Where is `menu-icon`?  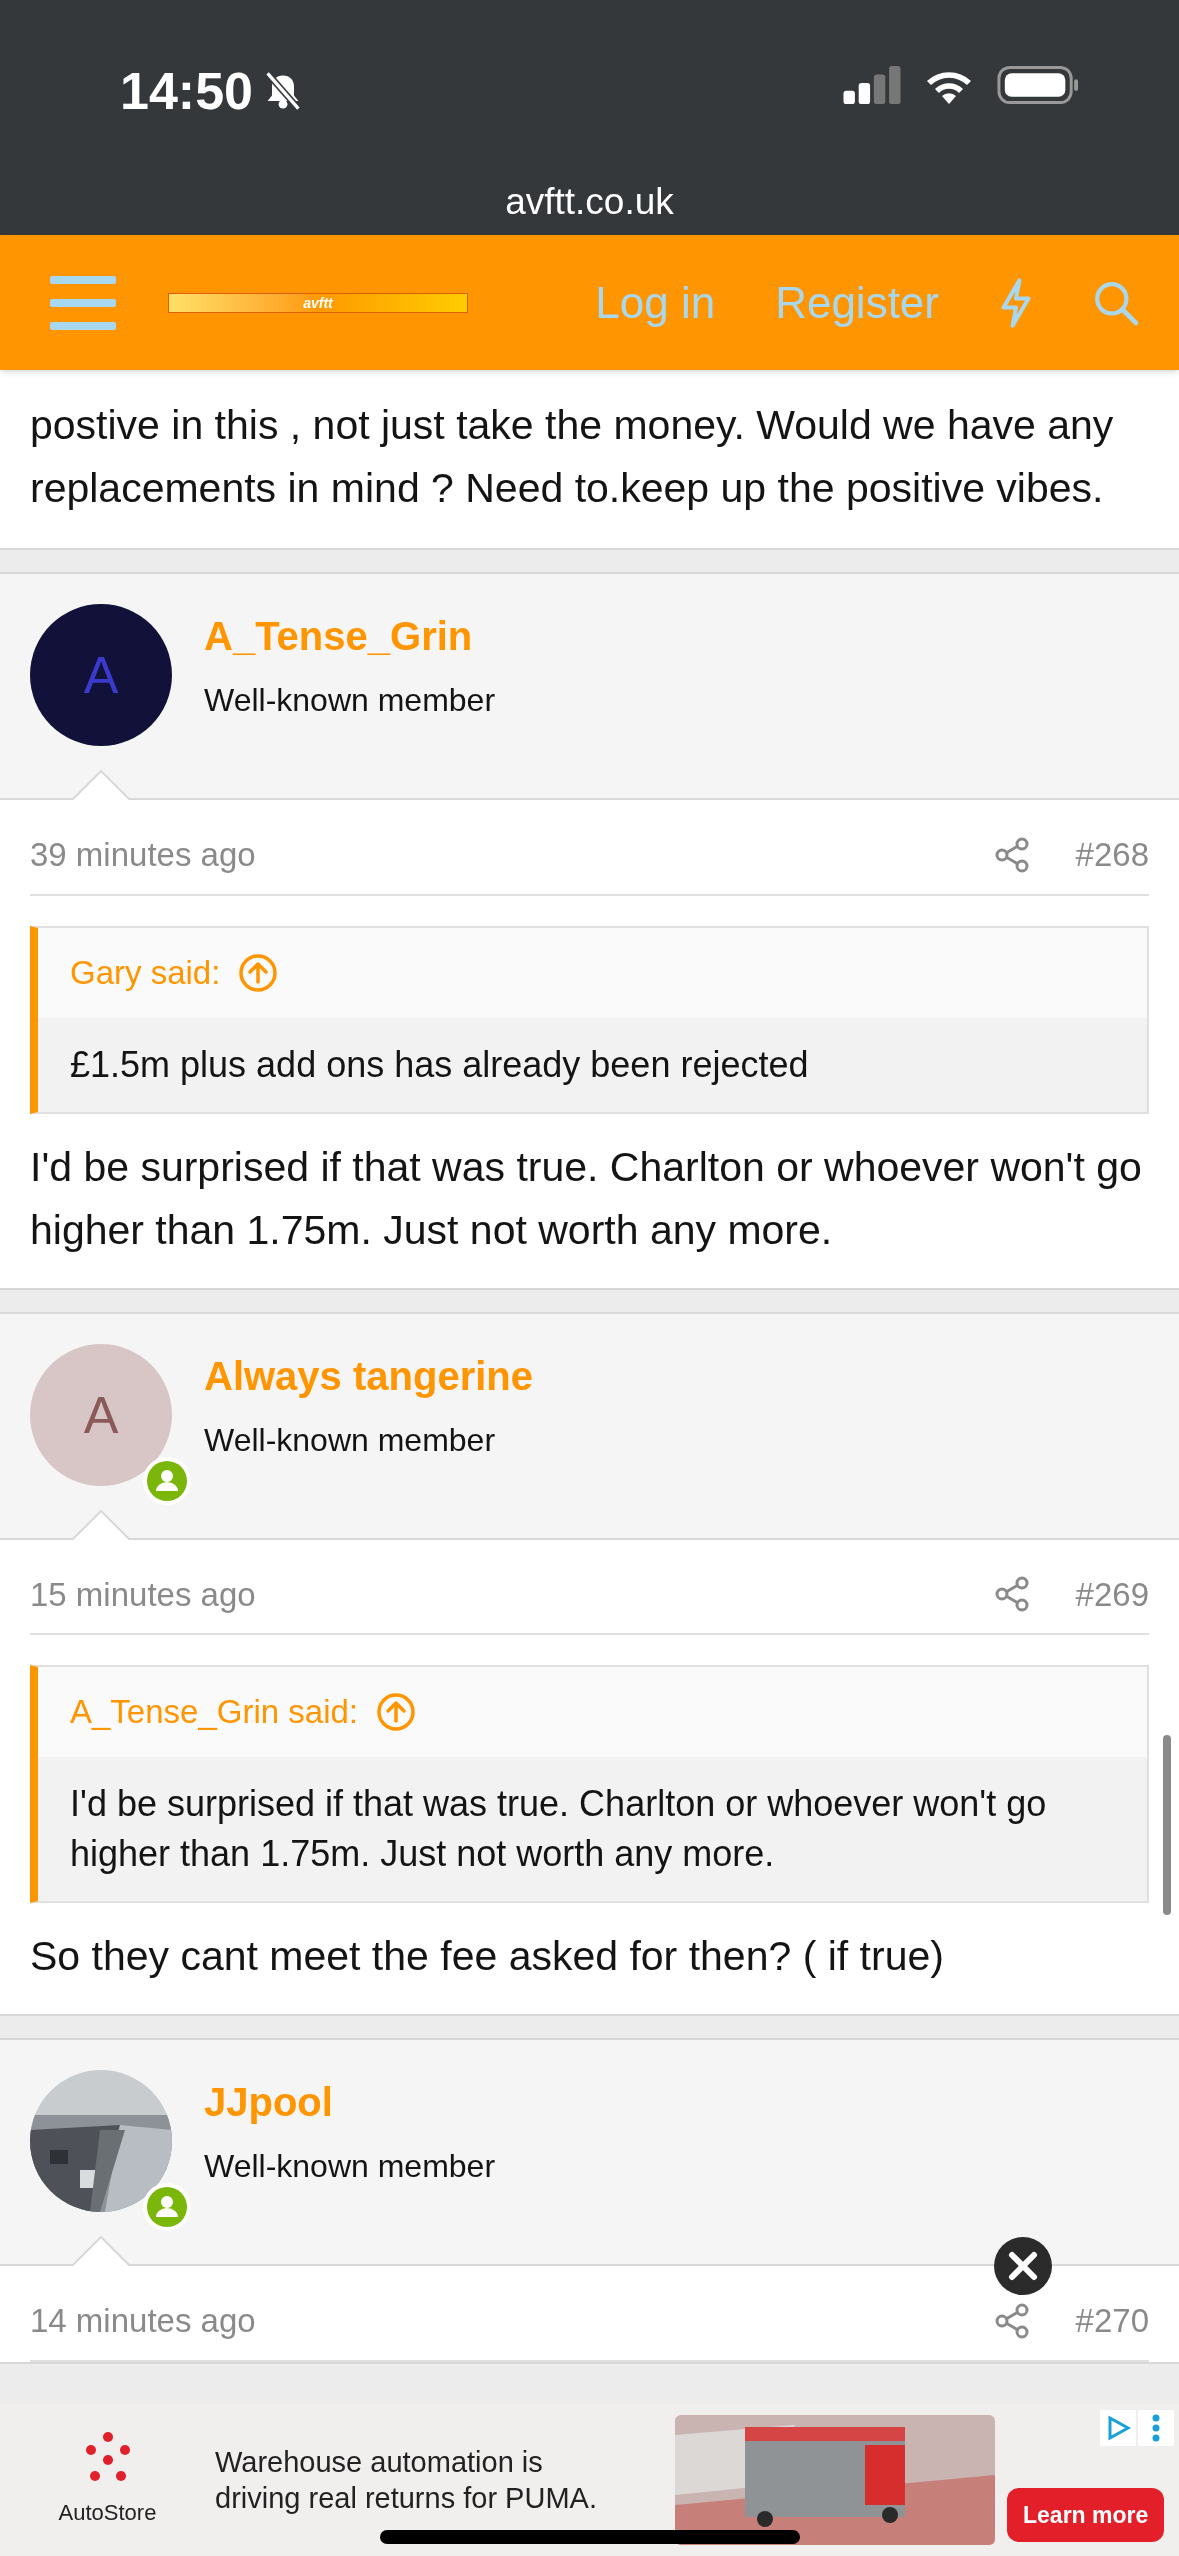
menu-icon is located at coordinates (83, 302).